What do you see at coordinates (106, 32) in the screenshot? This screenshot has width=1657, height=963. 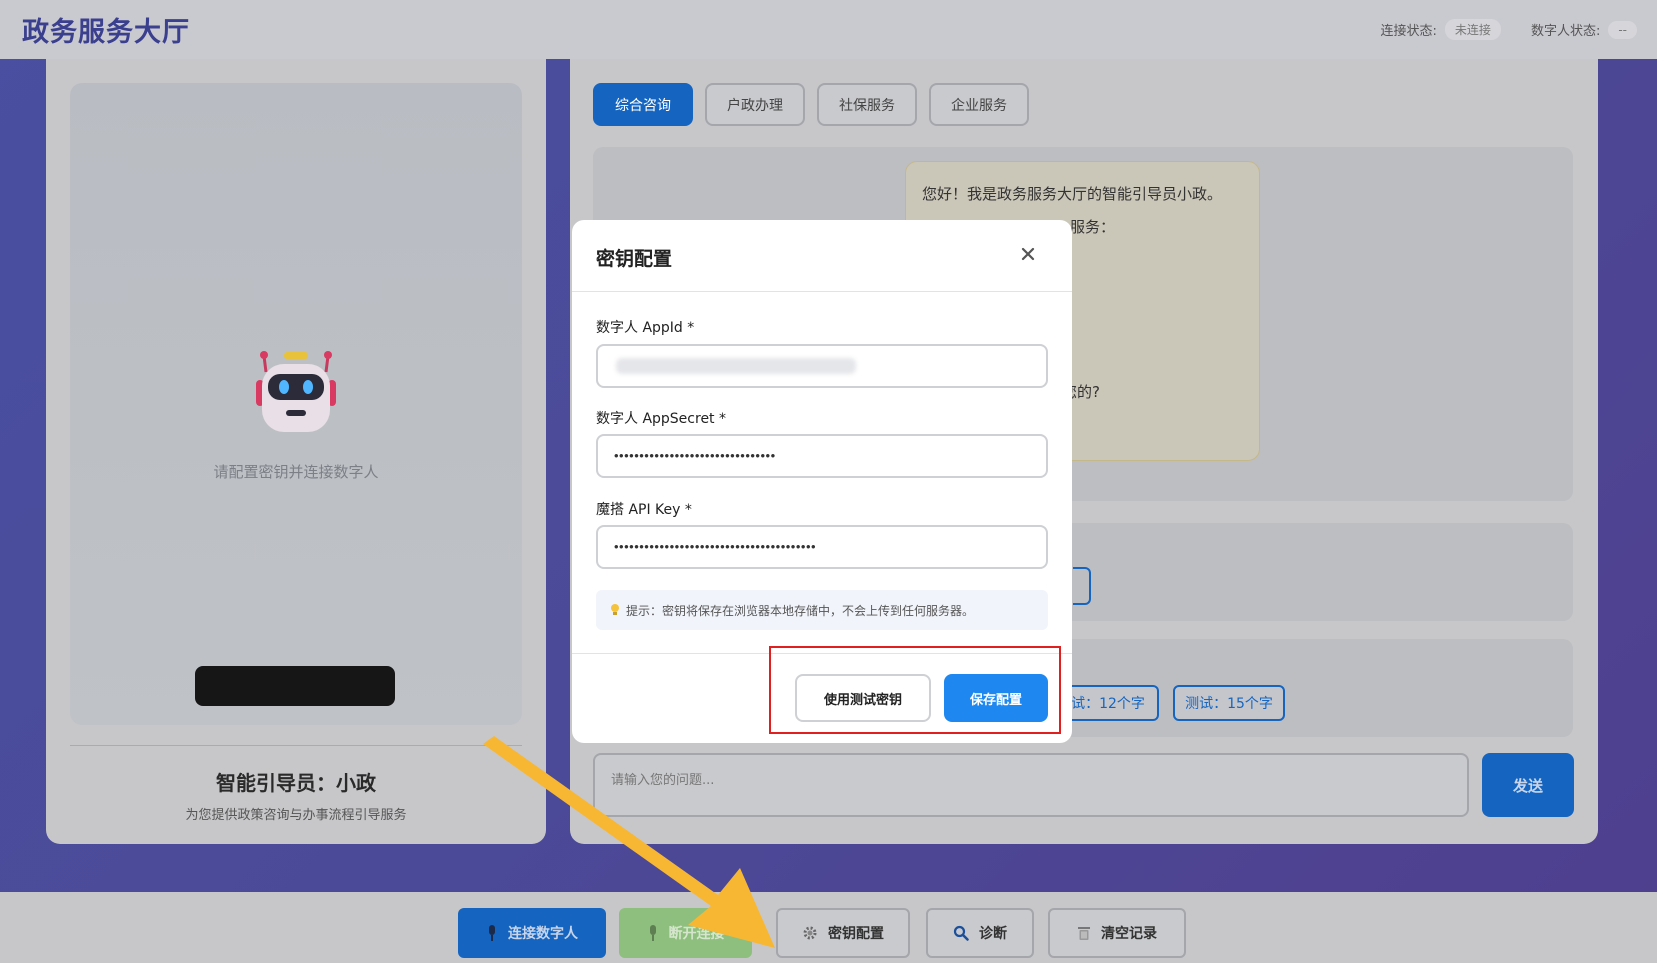 I see `app-title: 政务服务大厅` at bounding box center [106, 32].